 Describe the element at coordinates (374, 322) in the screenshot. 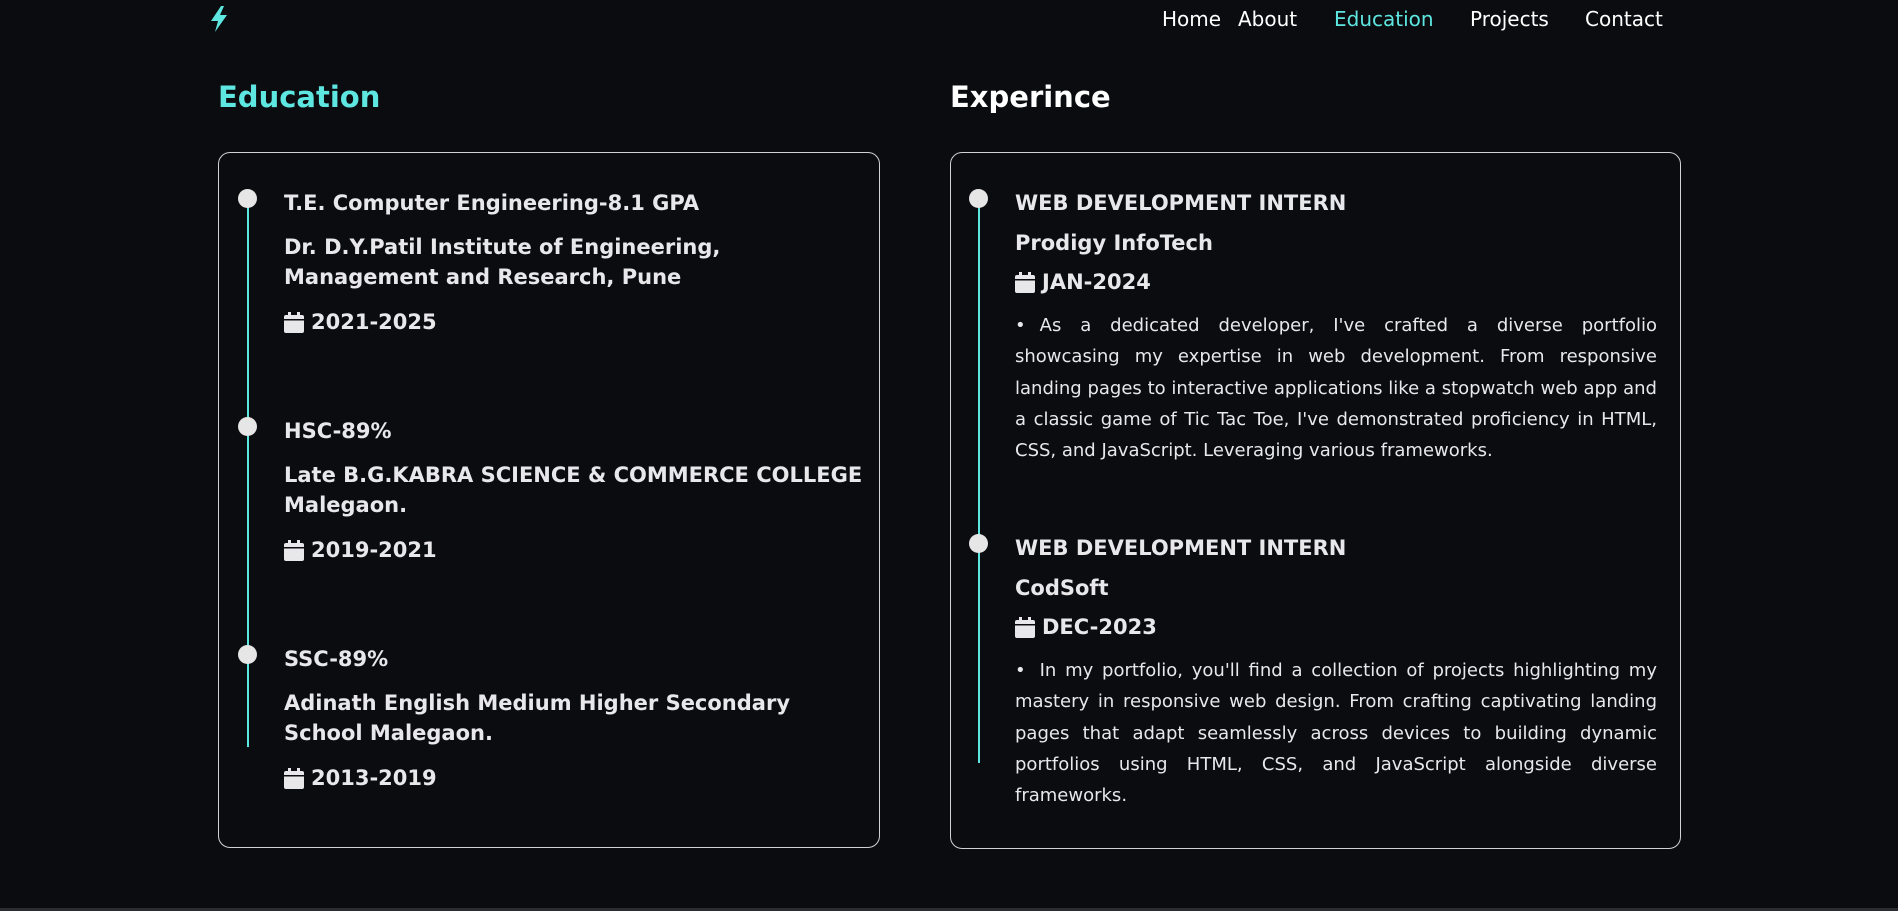

I see `education-years: 2021-2025` at that location.